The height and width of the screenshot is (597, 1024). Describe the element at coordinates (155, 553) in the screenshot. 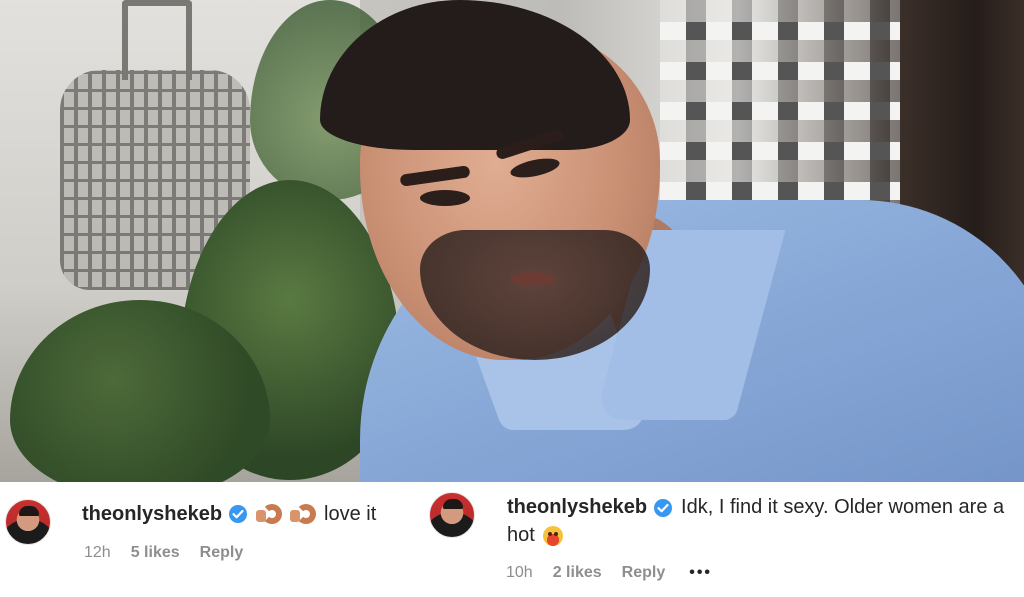

I see `comment-likes: 5 likes` at that location.